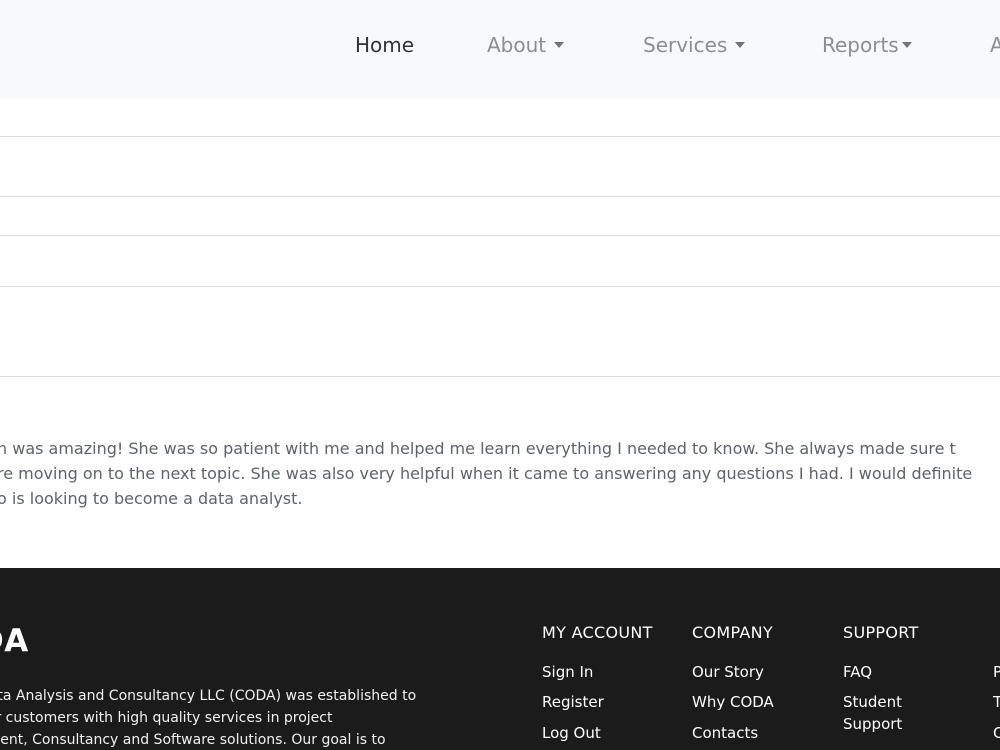 The image size is (1000, 750). I want to click on register-link: Register, so click(573, 702).